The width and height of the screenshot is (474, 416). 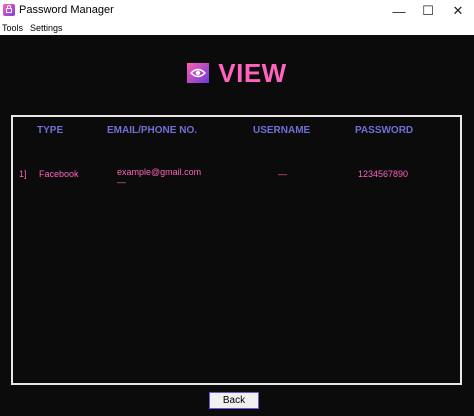 I want to click on menu-tools: Tools, so click(x=12, y=28).